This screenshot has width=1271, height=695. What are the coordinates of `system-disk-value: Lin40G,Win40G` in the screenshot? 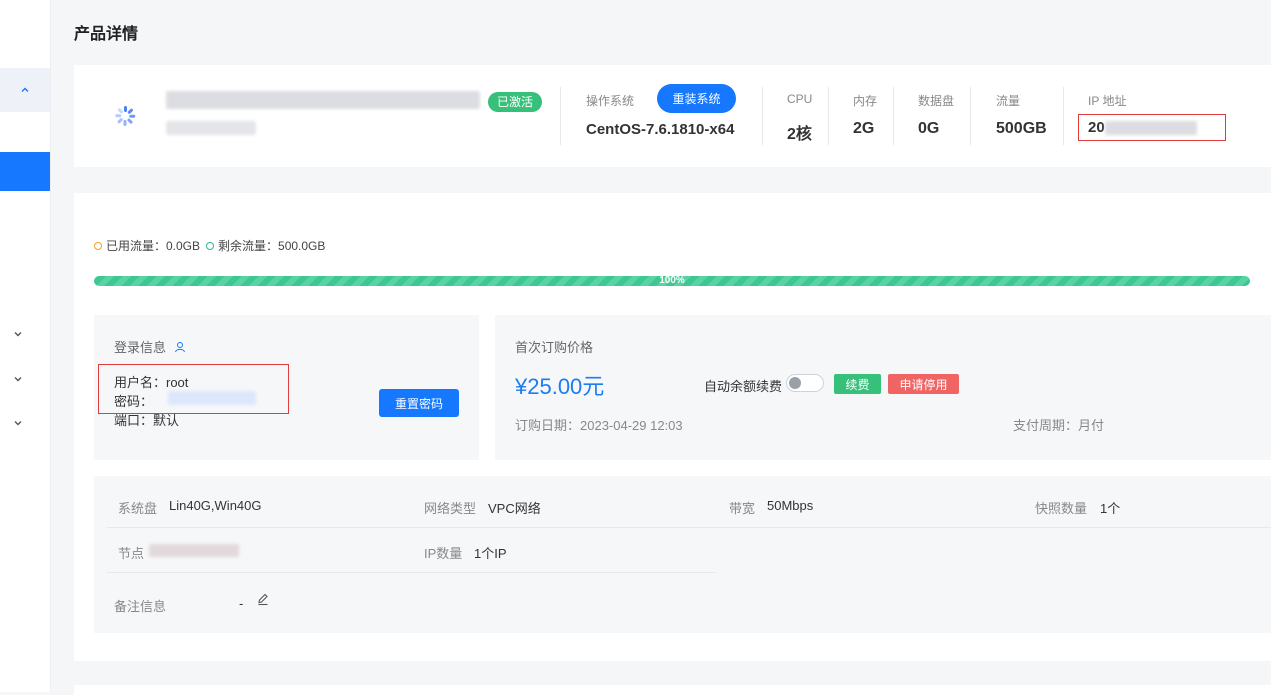 It's located at (215, 505).